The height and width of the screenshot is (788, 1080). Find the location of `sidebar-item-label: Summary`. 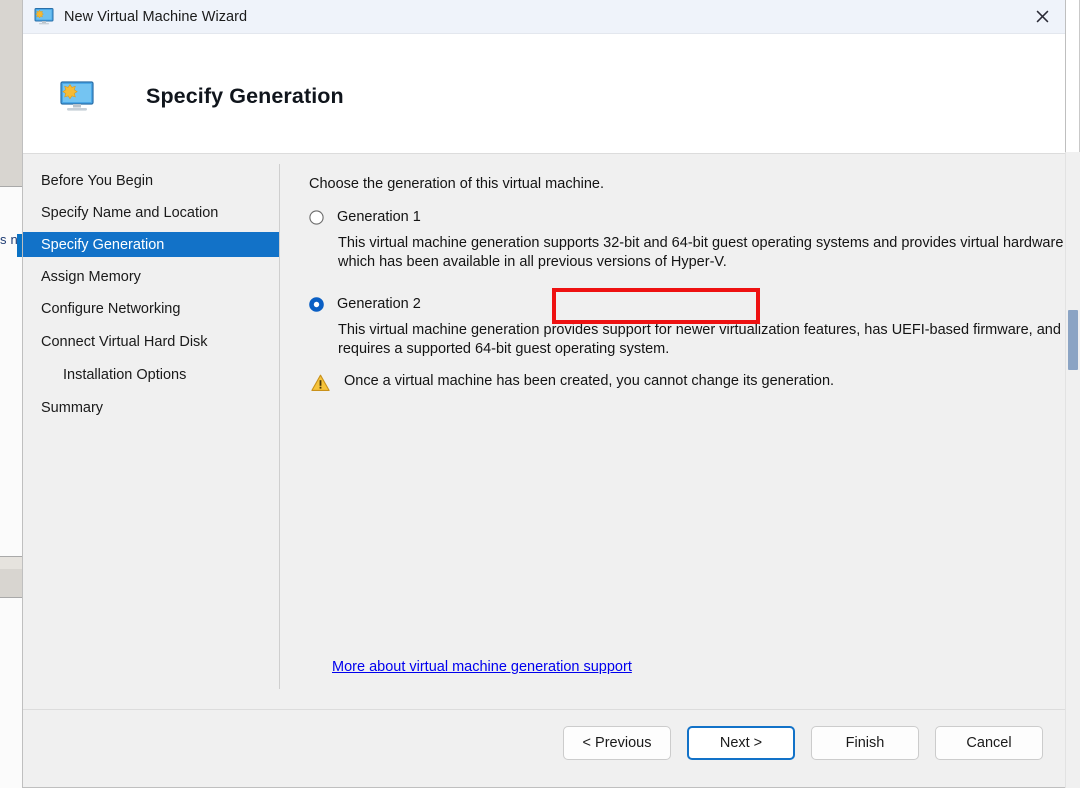

sidebar-item-label: Summary is located at coordinates (72, 407).